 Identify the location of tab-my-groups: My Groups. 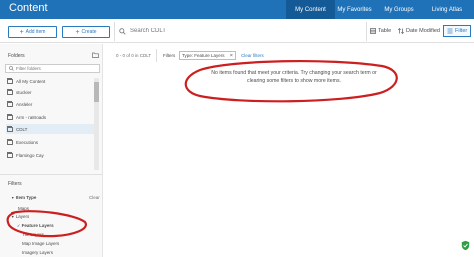
(399, 9).